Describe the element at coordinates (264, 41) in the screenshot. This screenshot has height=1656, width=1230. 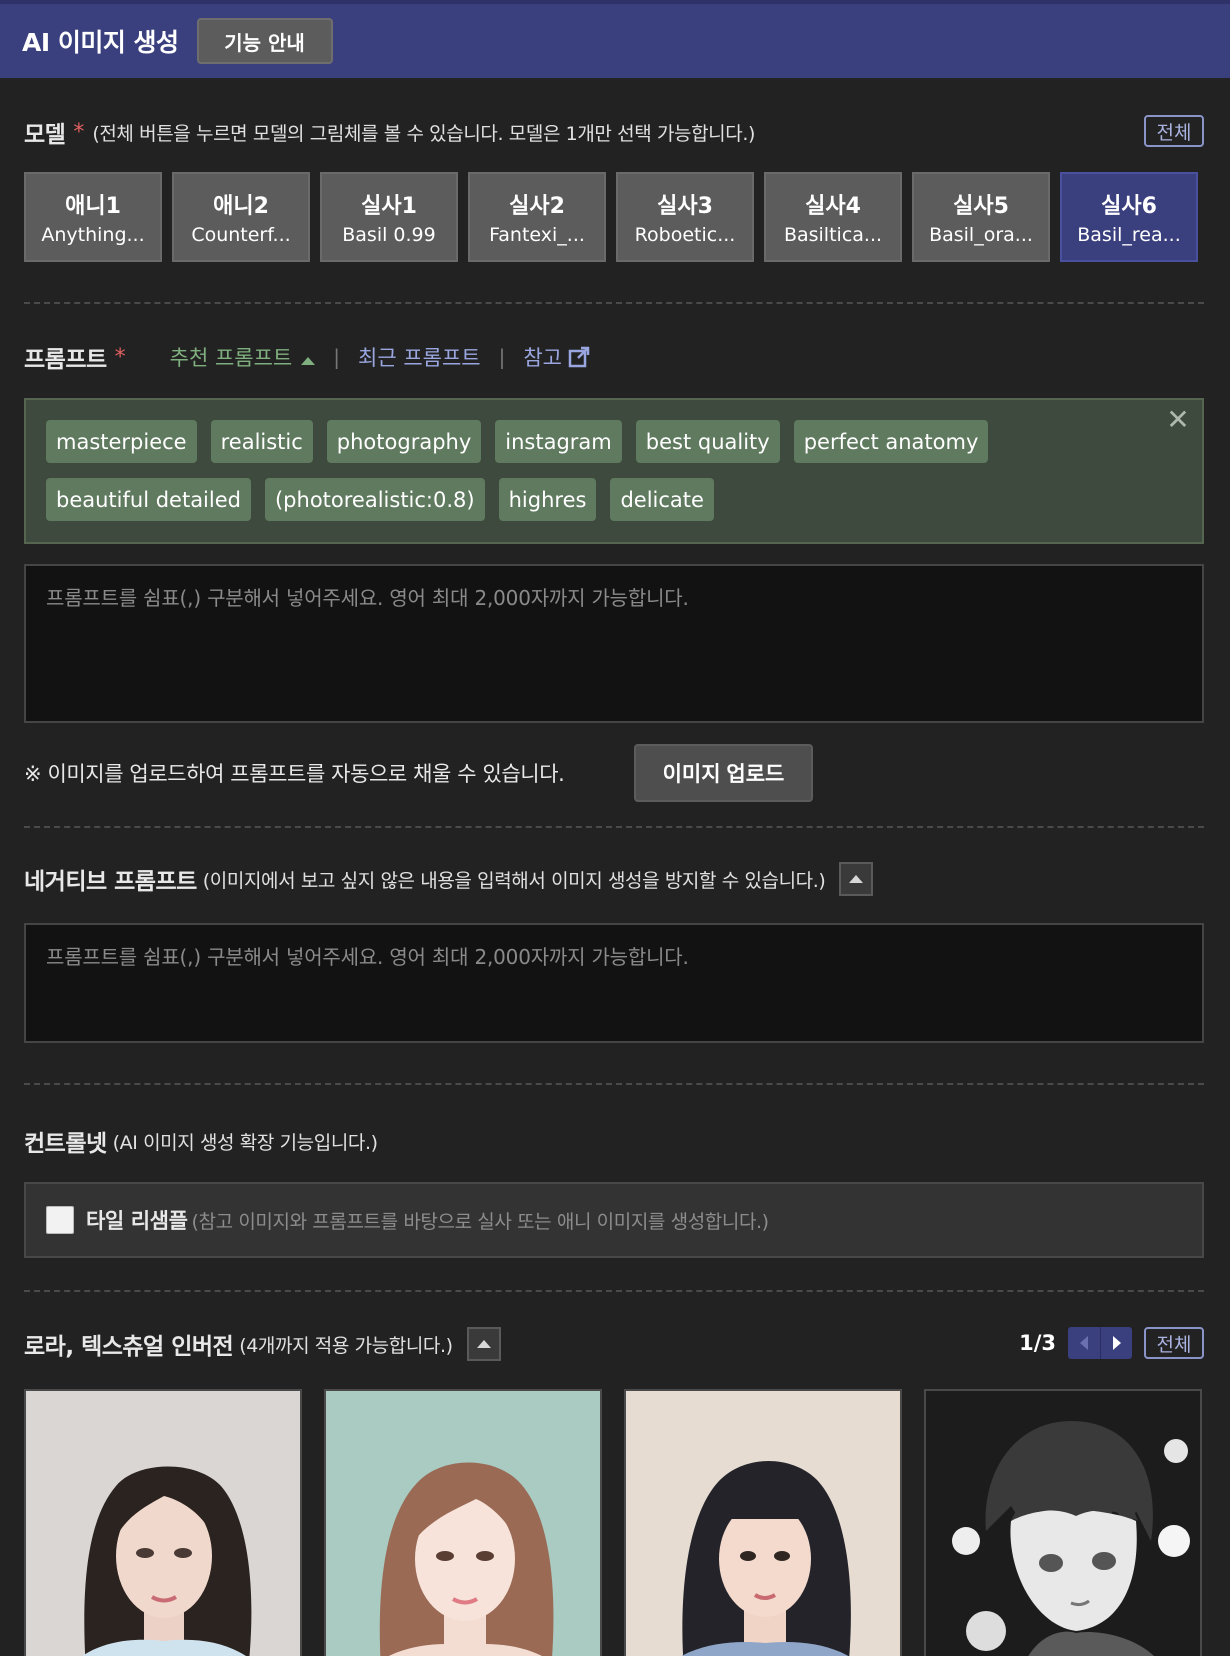
I see `feature-guide-button: 기능 안내` at that location.